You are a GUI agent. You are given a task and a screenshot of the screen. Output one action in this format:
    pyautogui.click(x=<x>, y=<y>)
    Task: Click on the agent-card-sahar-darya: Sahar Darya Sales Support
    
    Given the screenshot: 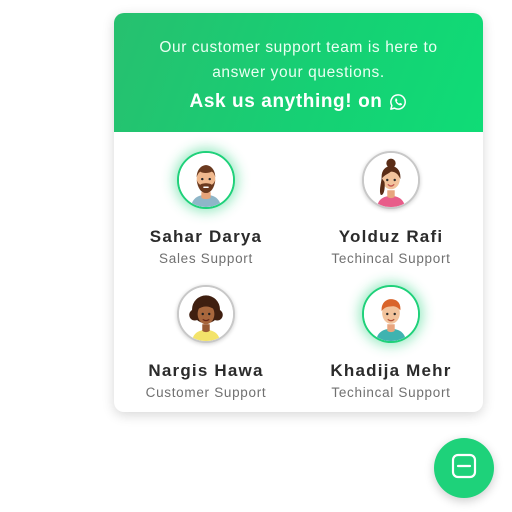 What is the action you would take?
    pyautogui.click(x=206, y=208)
    